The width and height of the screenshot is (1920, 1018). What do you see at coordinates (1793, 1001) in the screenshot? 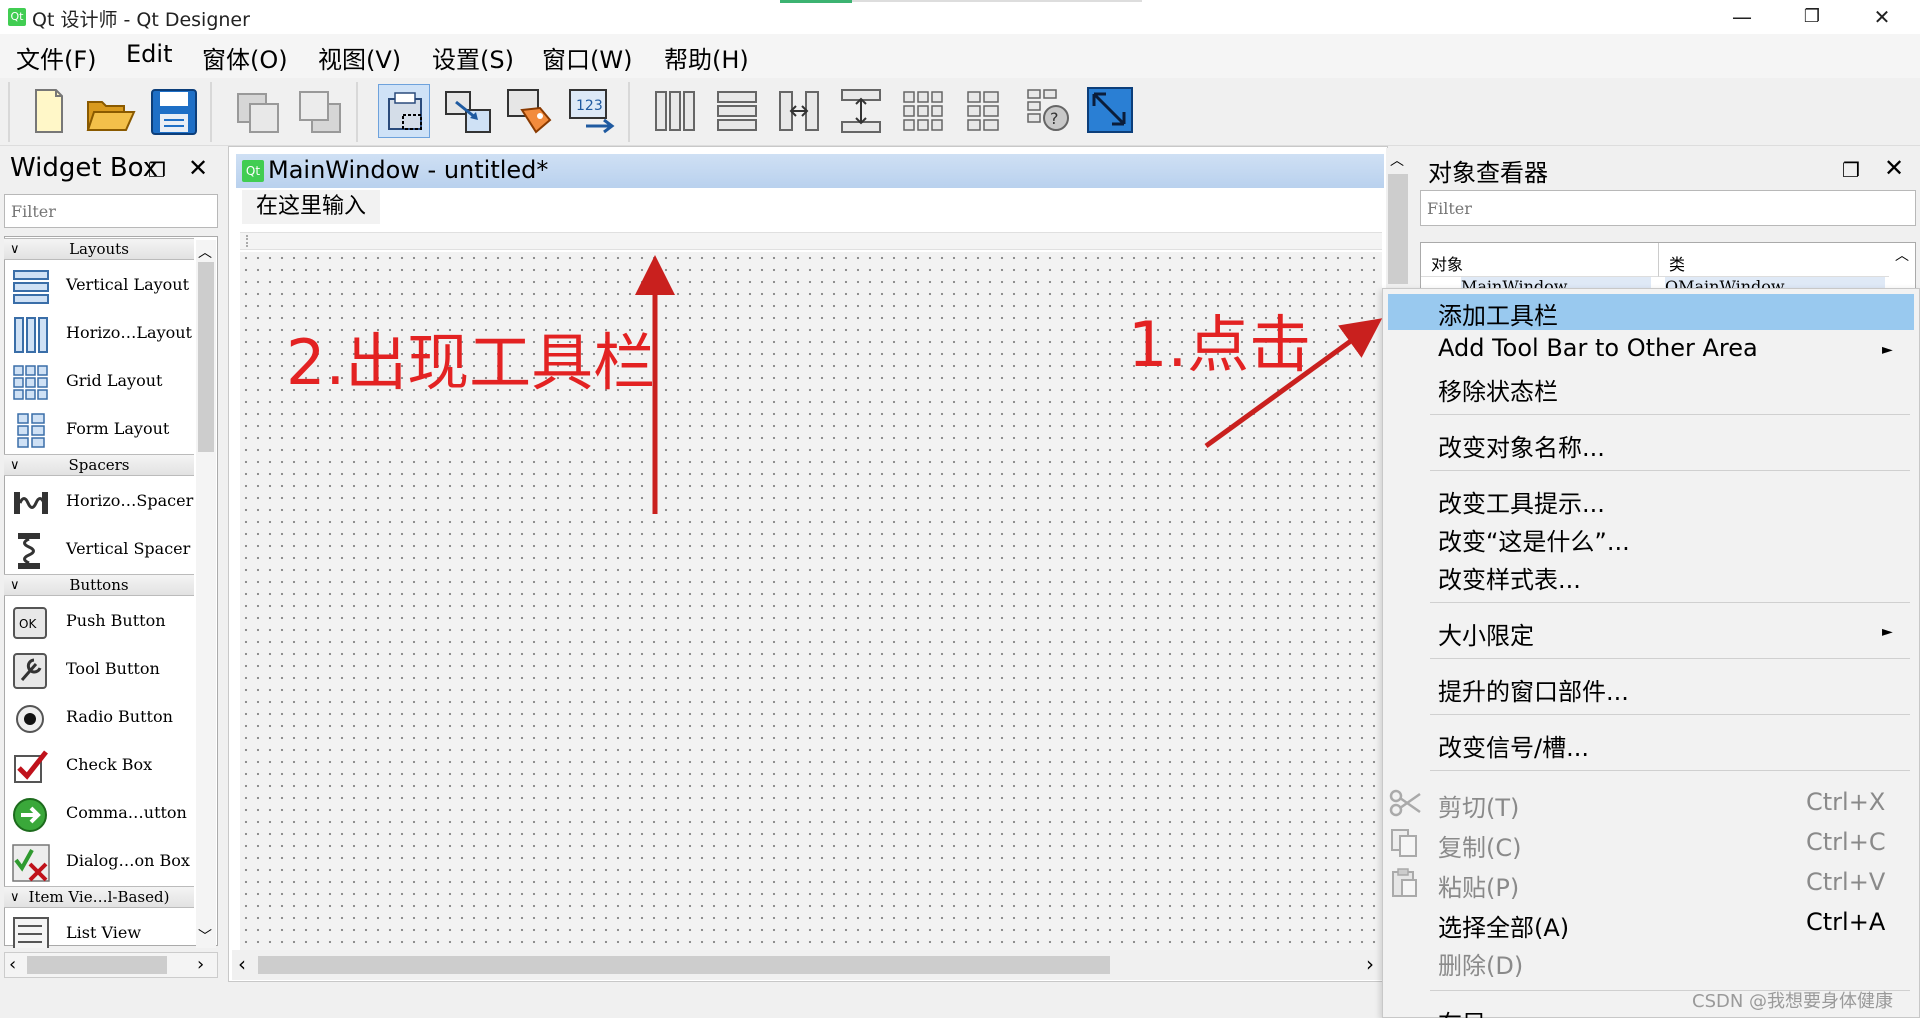
I see `watermark: CSDN @我想要身体健康` at bounding box center [1793, 1001].